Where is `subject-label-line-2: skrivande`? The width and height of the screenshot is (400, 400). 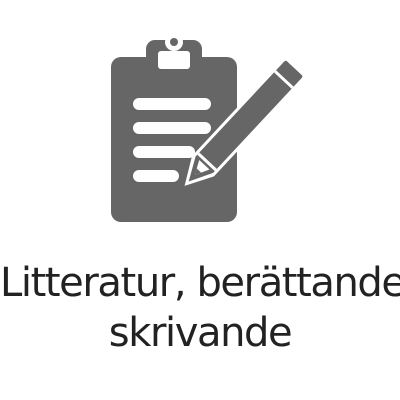
subject-label-line-2: skrivande is located at coordinates (200, 333).